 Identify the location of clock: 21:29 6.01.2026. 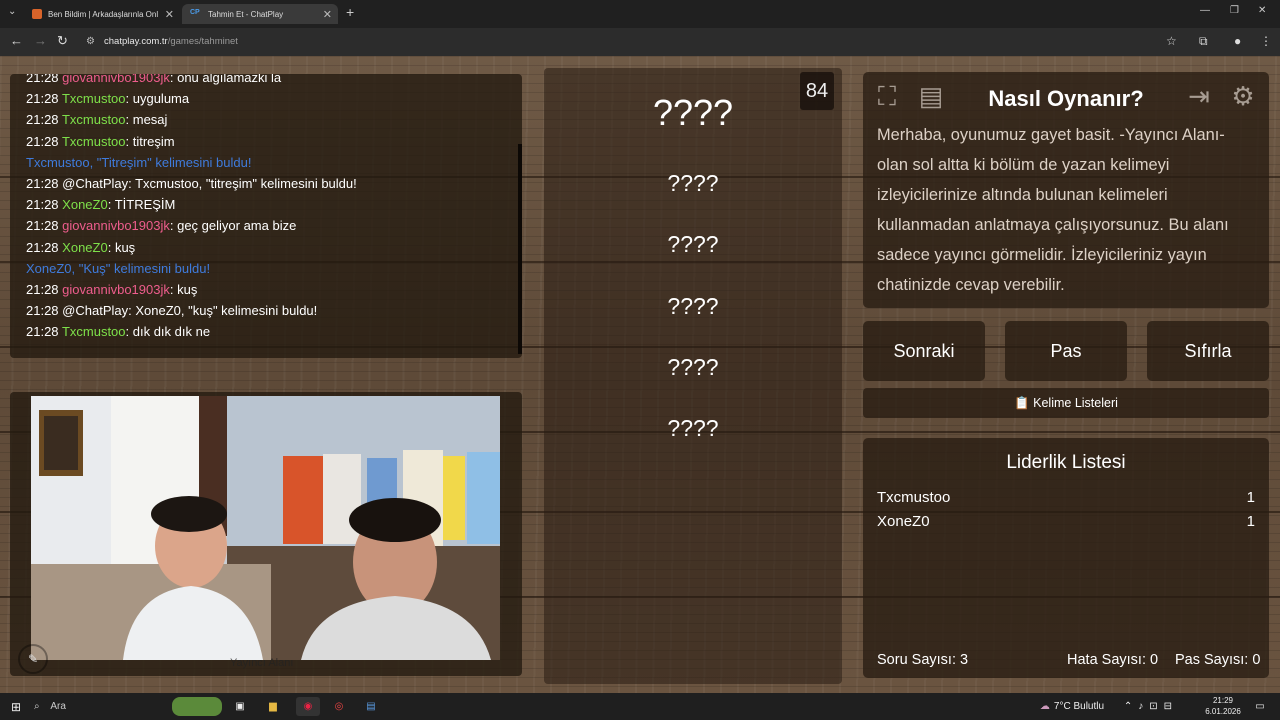
(1223, 706).